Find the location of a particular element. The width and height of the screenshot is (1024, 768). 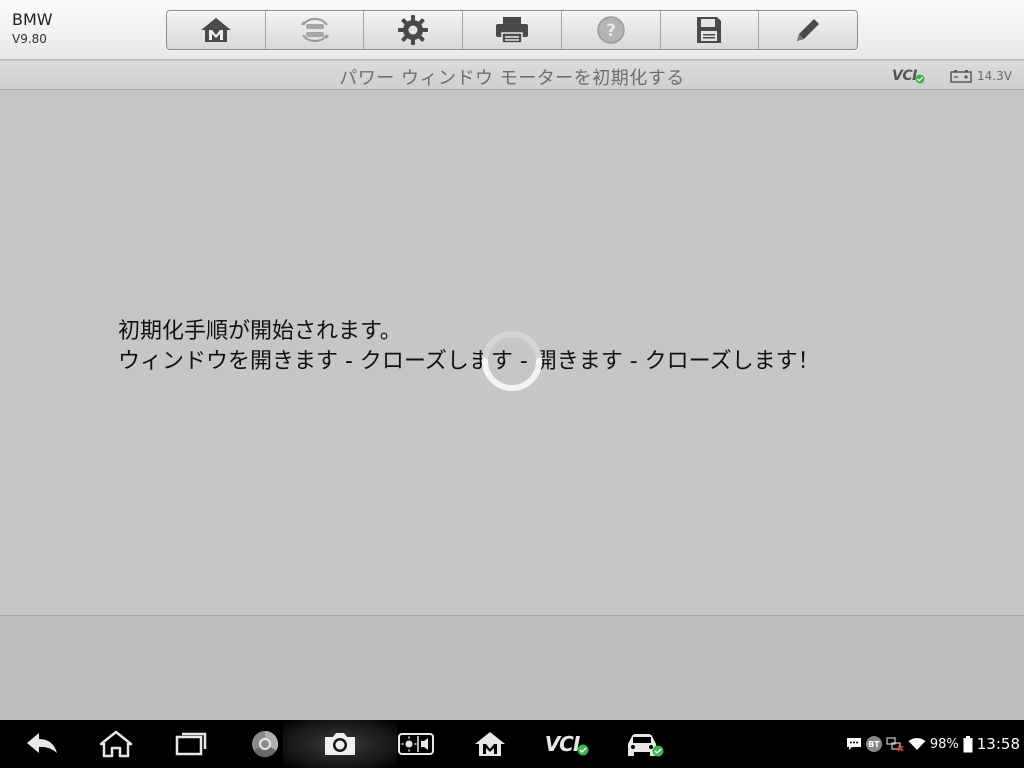

home-nav-button is located at coordinates (116, 744).